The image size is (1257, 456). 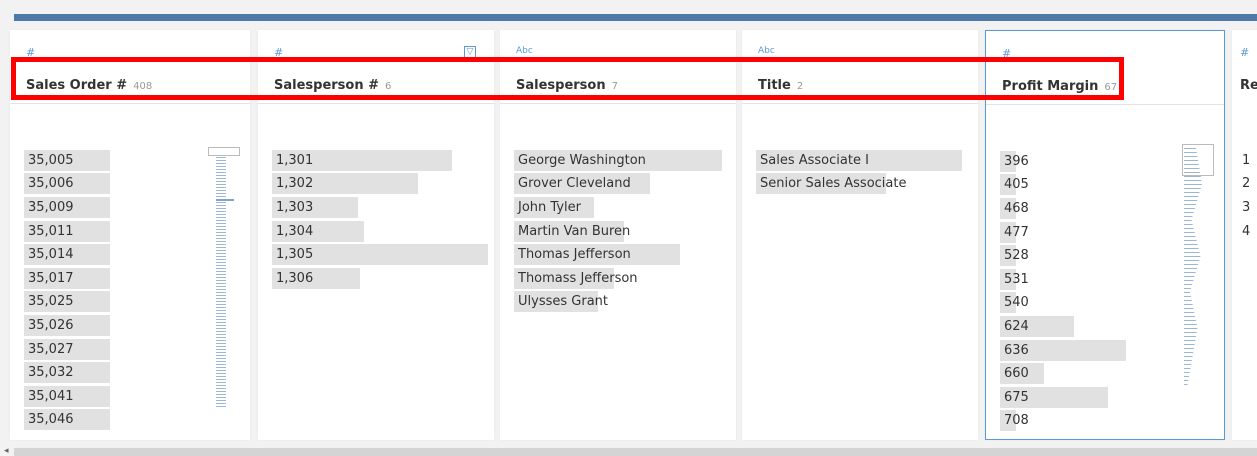 What do you see at coordinates (6, 451) in the screenshot?
I see `scroll-left-icon: ◂` at bounding box center [6, 451].